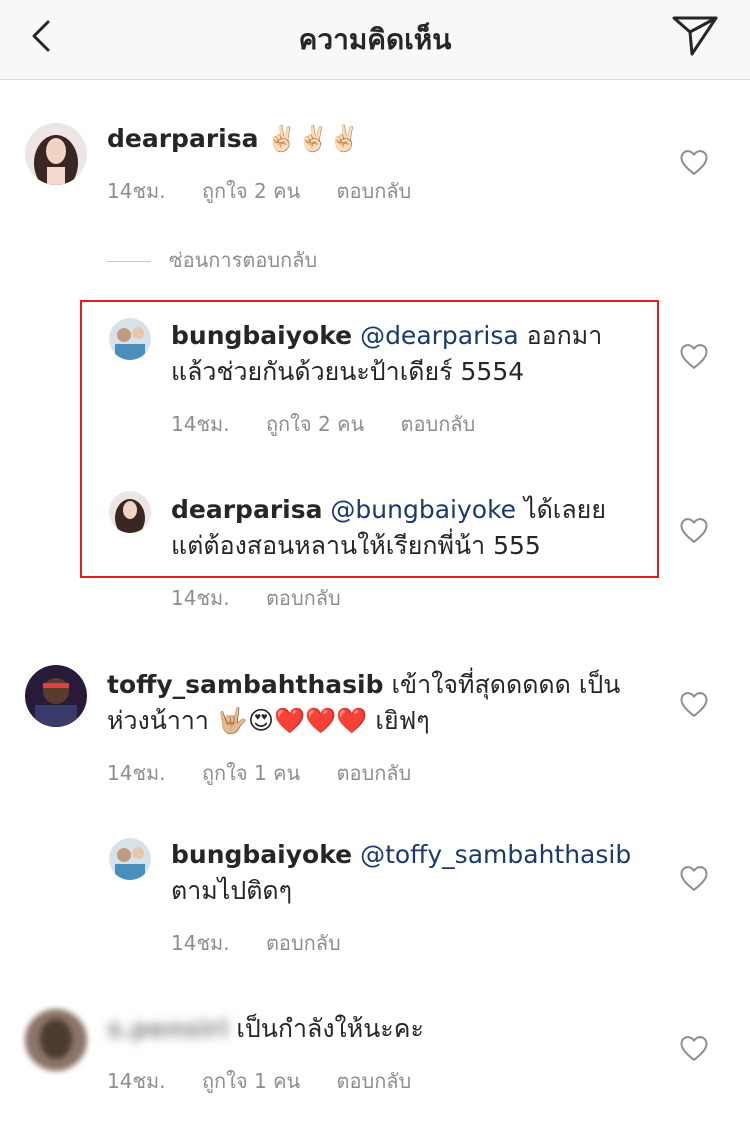 The height and width of the screenshot is (1123, 750). What do you see at coordinates (245, 684) in the screenshot?
I see `username: toffy_sambahthasib` at bounding box center [245, 684].